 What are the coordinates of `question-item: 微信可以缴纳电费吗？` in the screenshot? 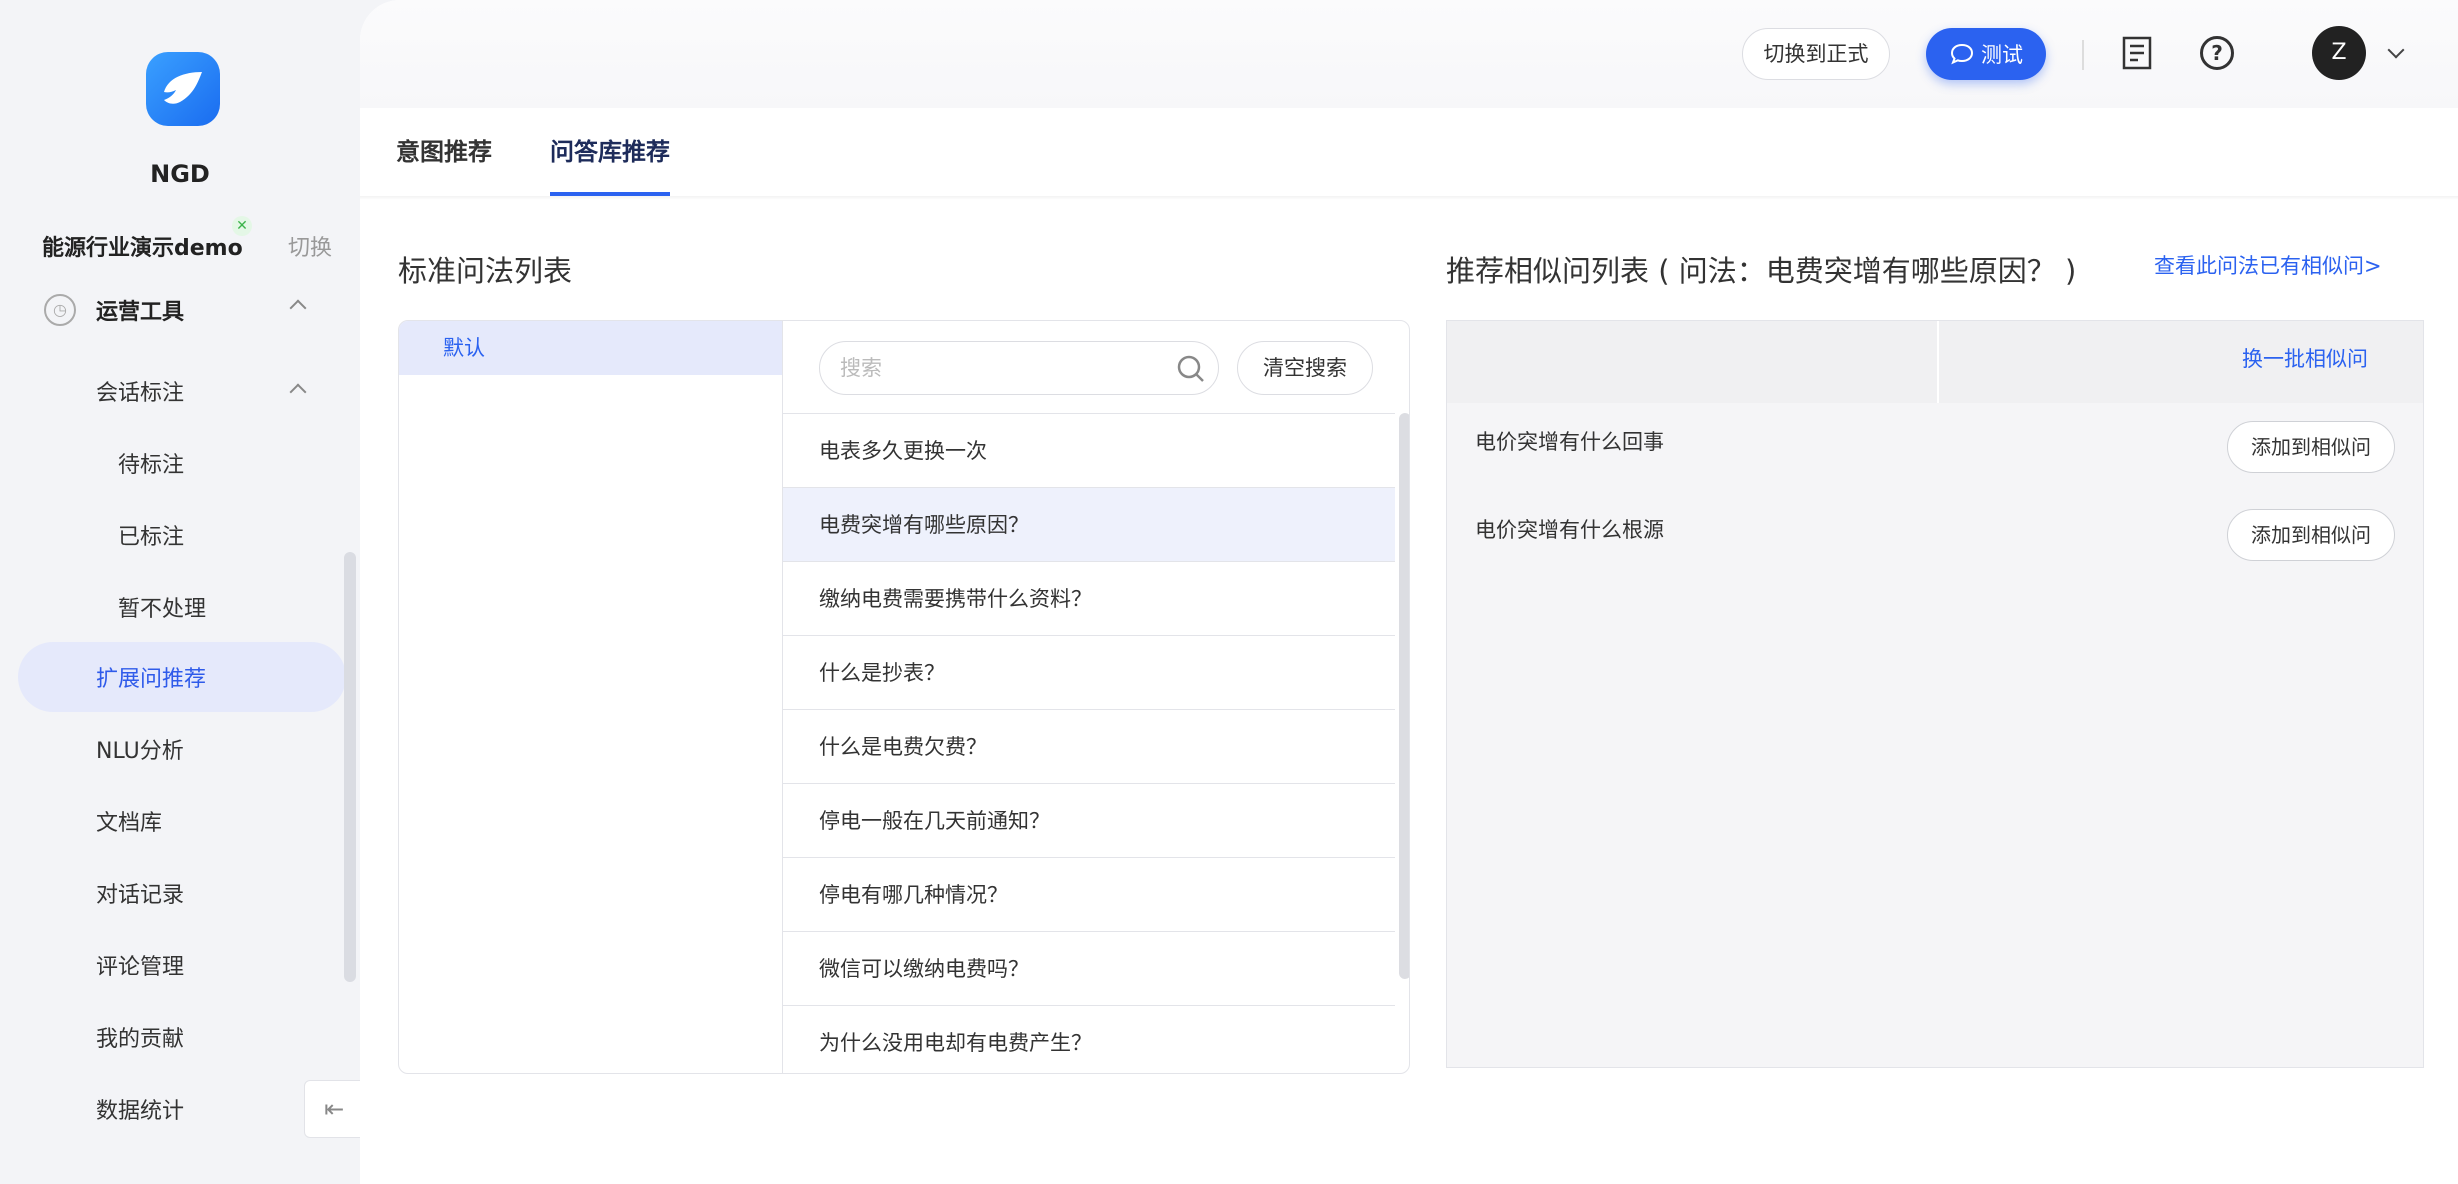 It's located at (1089, 968).